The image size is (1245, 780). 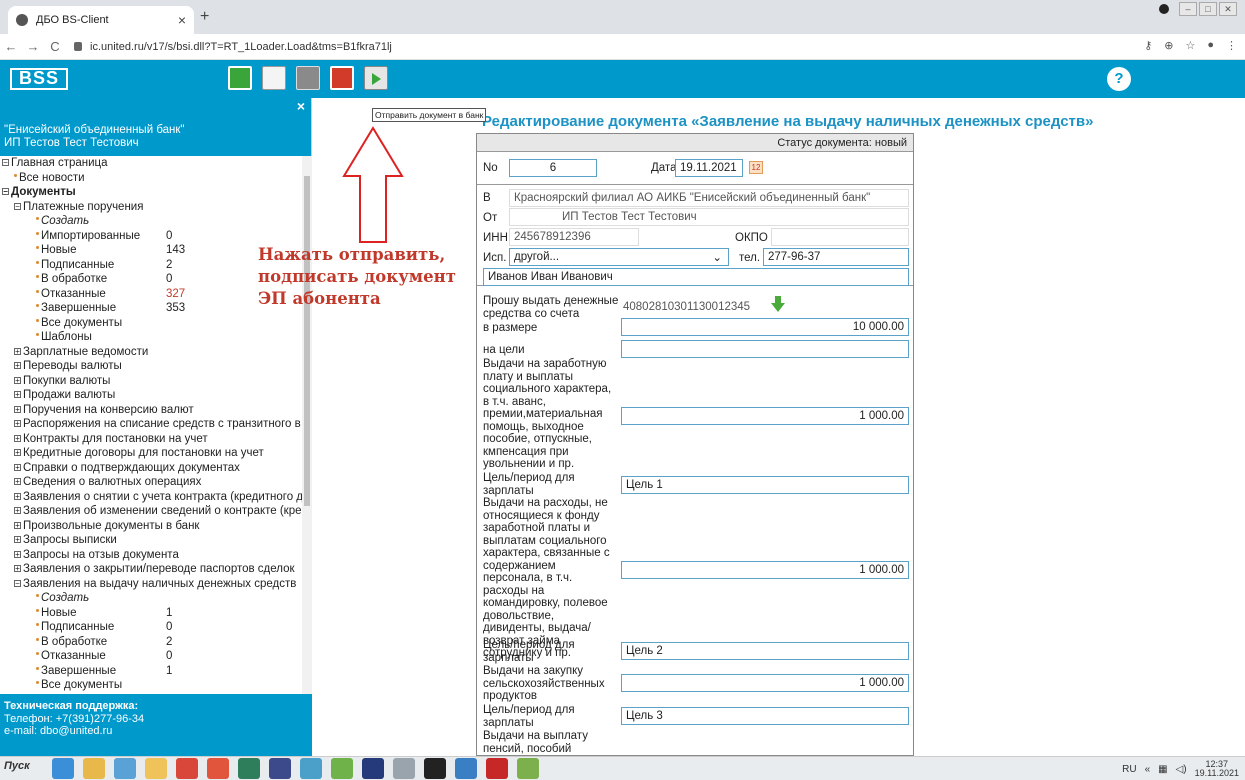 I want to click on acrobat-icon, so click(x=497, y=768).